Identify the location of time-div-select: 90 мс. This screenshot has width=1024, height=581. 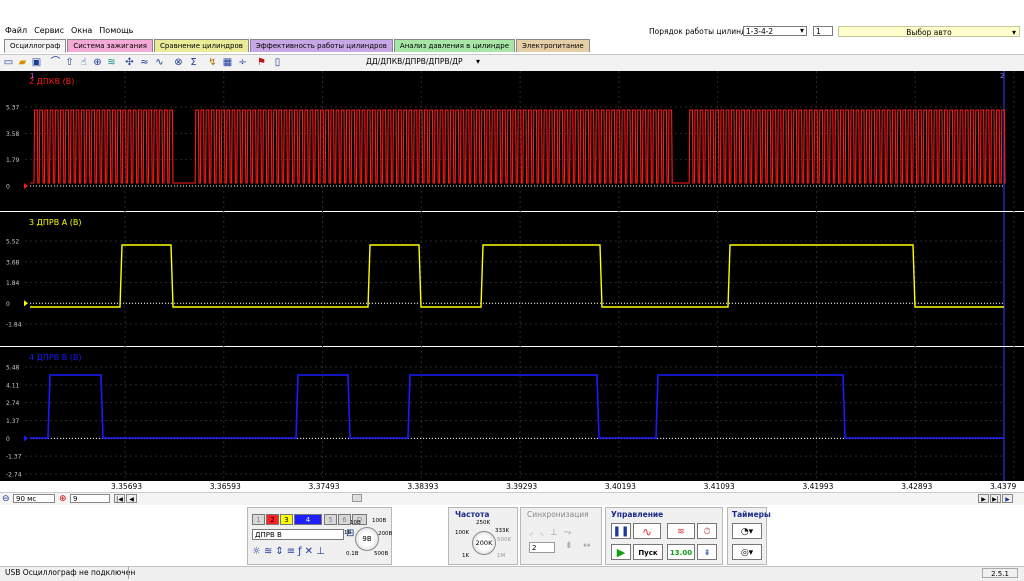
(34, 498).